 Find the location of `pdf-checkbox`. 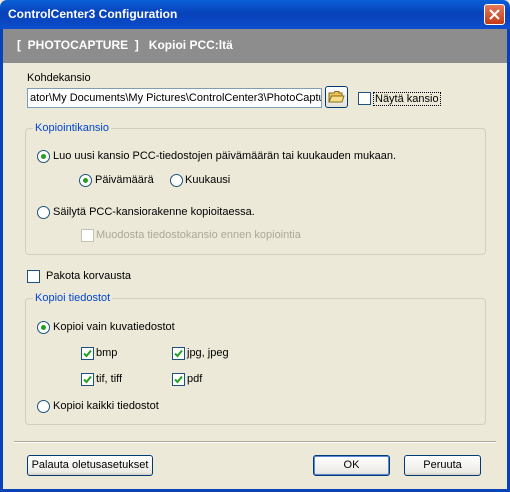

pdf-checkbox is located at coordinates (178, 379).